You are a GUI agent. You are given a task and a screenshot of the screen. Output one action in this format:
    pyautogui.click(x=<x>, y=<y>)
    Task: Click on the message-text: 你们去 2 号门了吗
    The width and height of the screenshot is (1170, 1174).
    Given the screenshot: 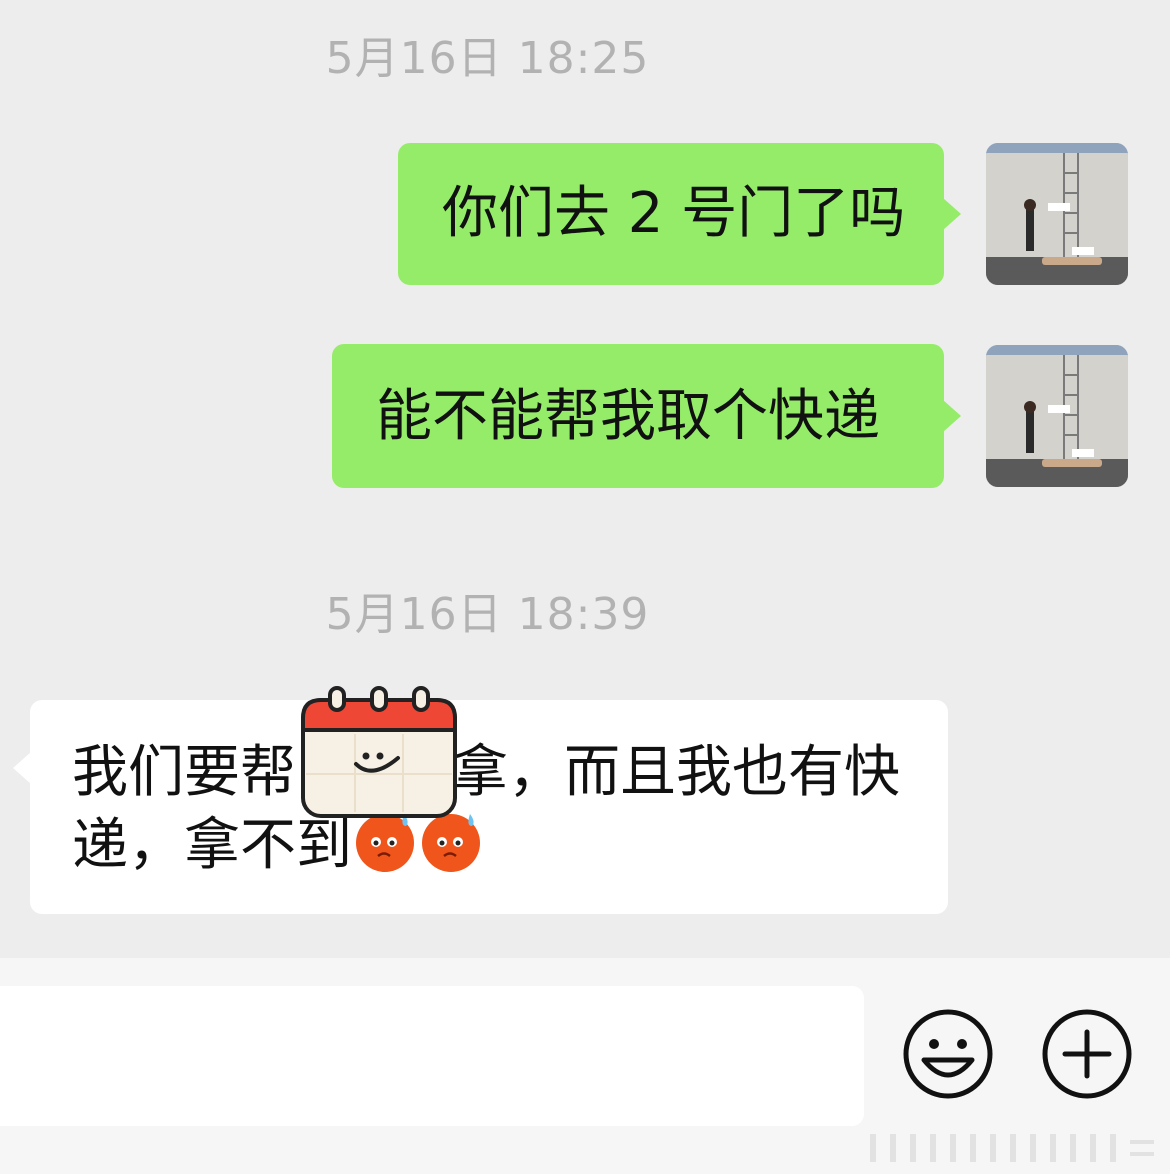 What is the action you would take?
    pyautogui.click(x=674, y=213)
    